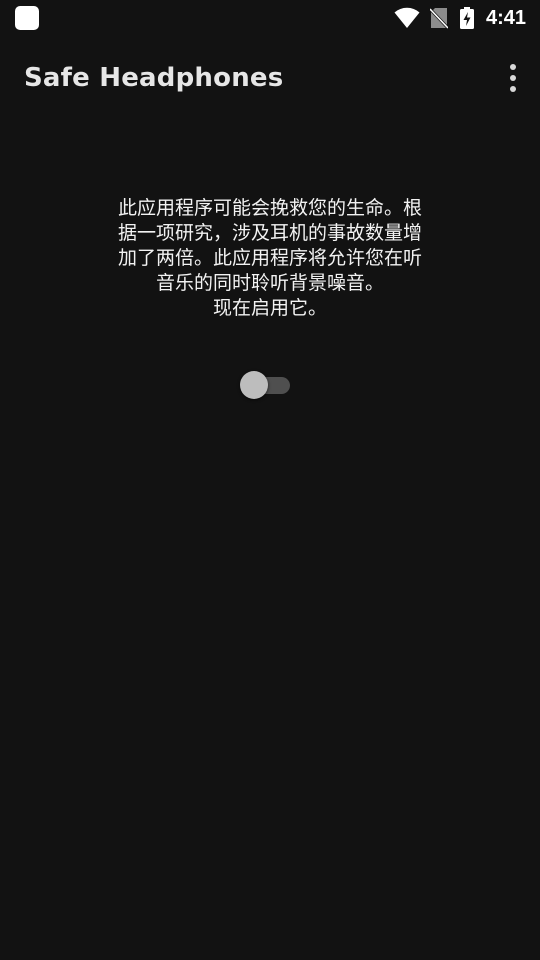 The image size is (540, 960). What do you see at coordinates (407, 18) in the screenshot?
I see `wifi-icon` at bounding box center [407, 18].